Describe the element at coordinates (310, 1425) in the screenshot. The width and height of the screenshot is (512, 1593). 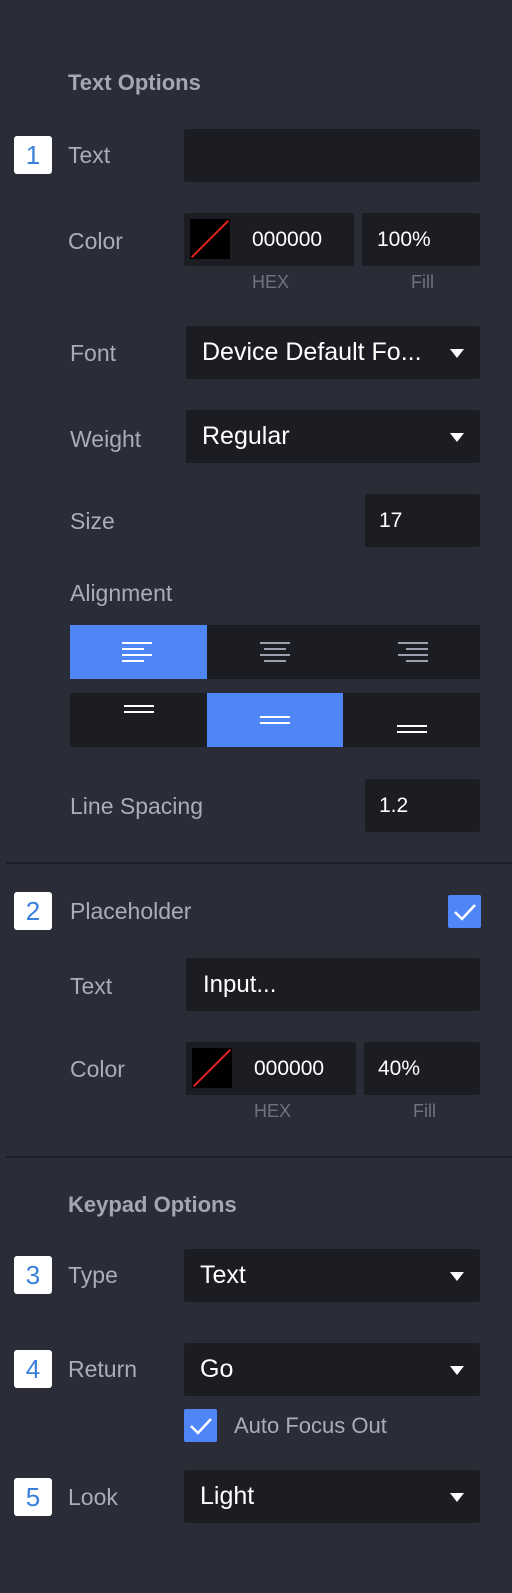
I see `auto-focus-out-label: Auto Focus Out` at that location.